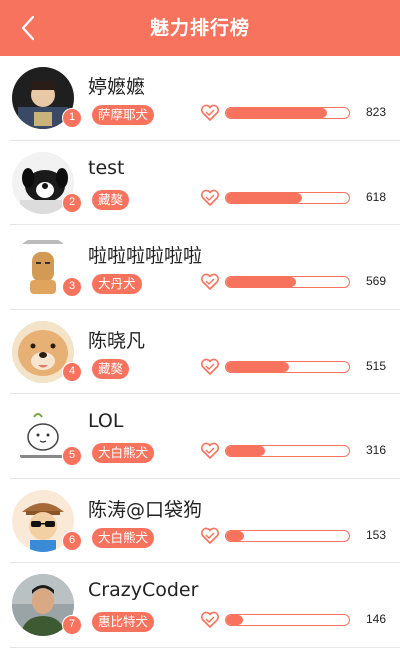 The width and height of the screenshot is (400, 666). What do you see at coordinates (200, 605) in the screenshot?
I see `ranking-row: 7 CrazyCoder 惠比特犬 146` at bounding box center [200, 605].